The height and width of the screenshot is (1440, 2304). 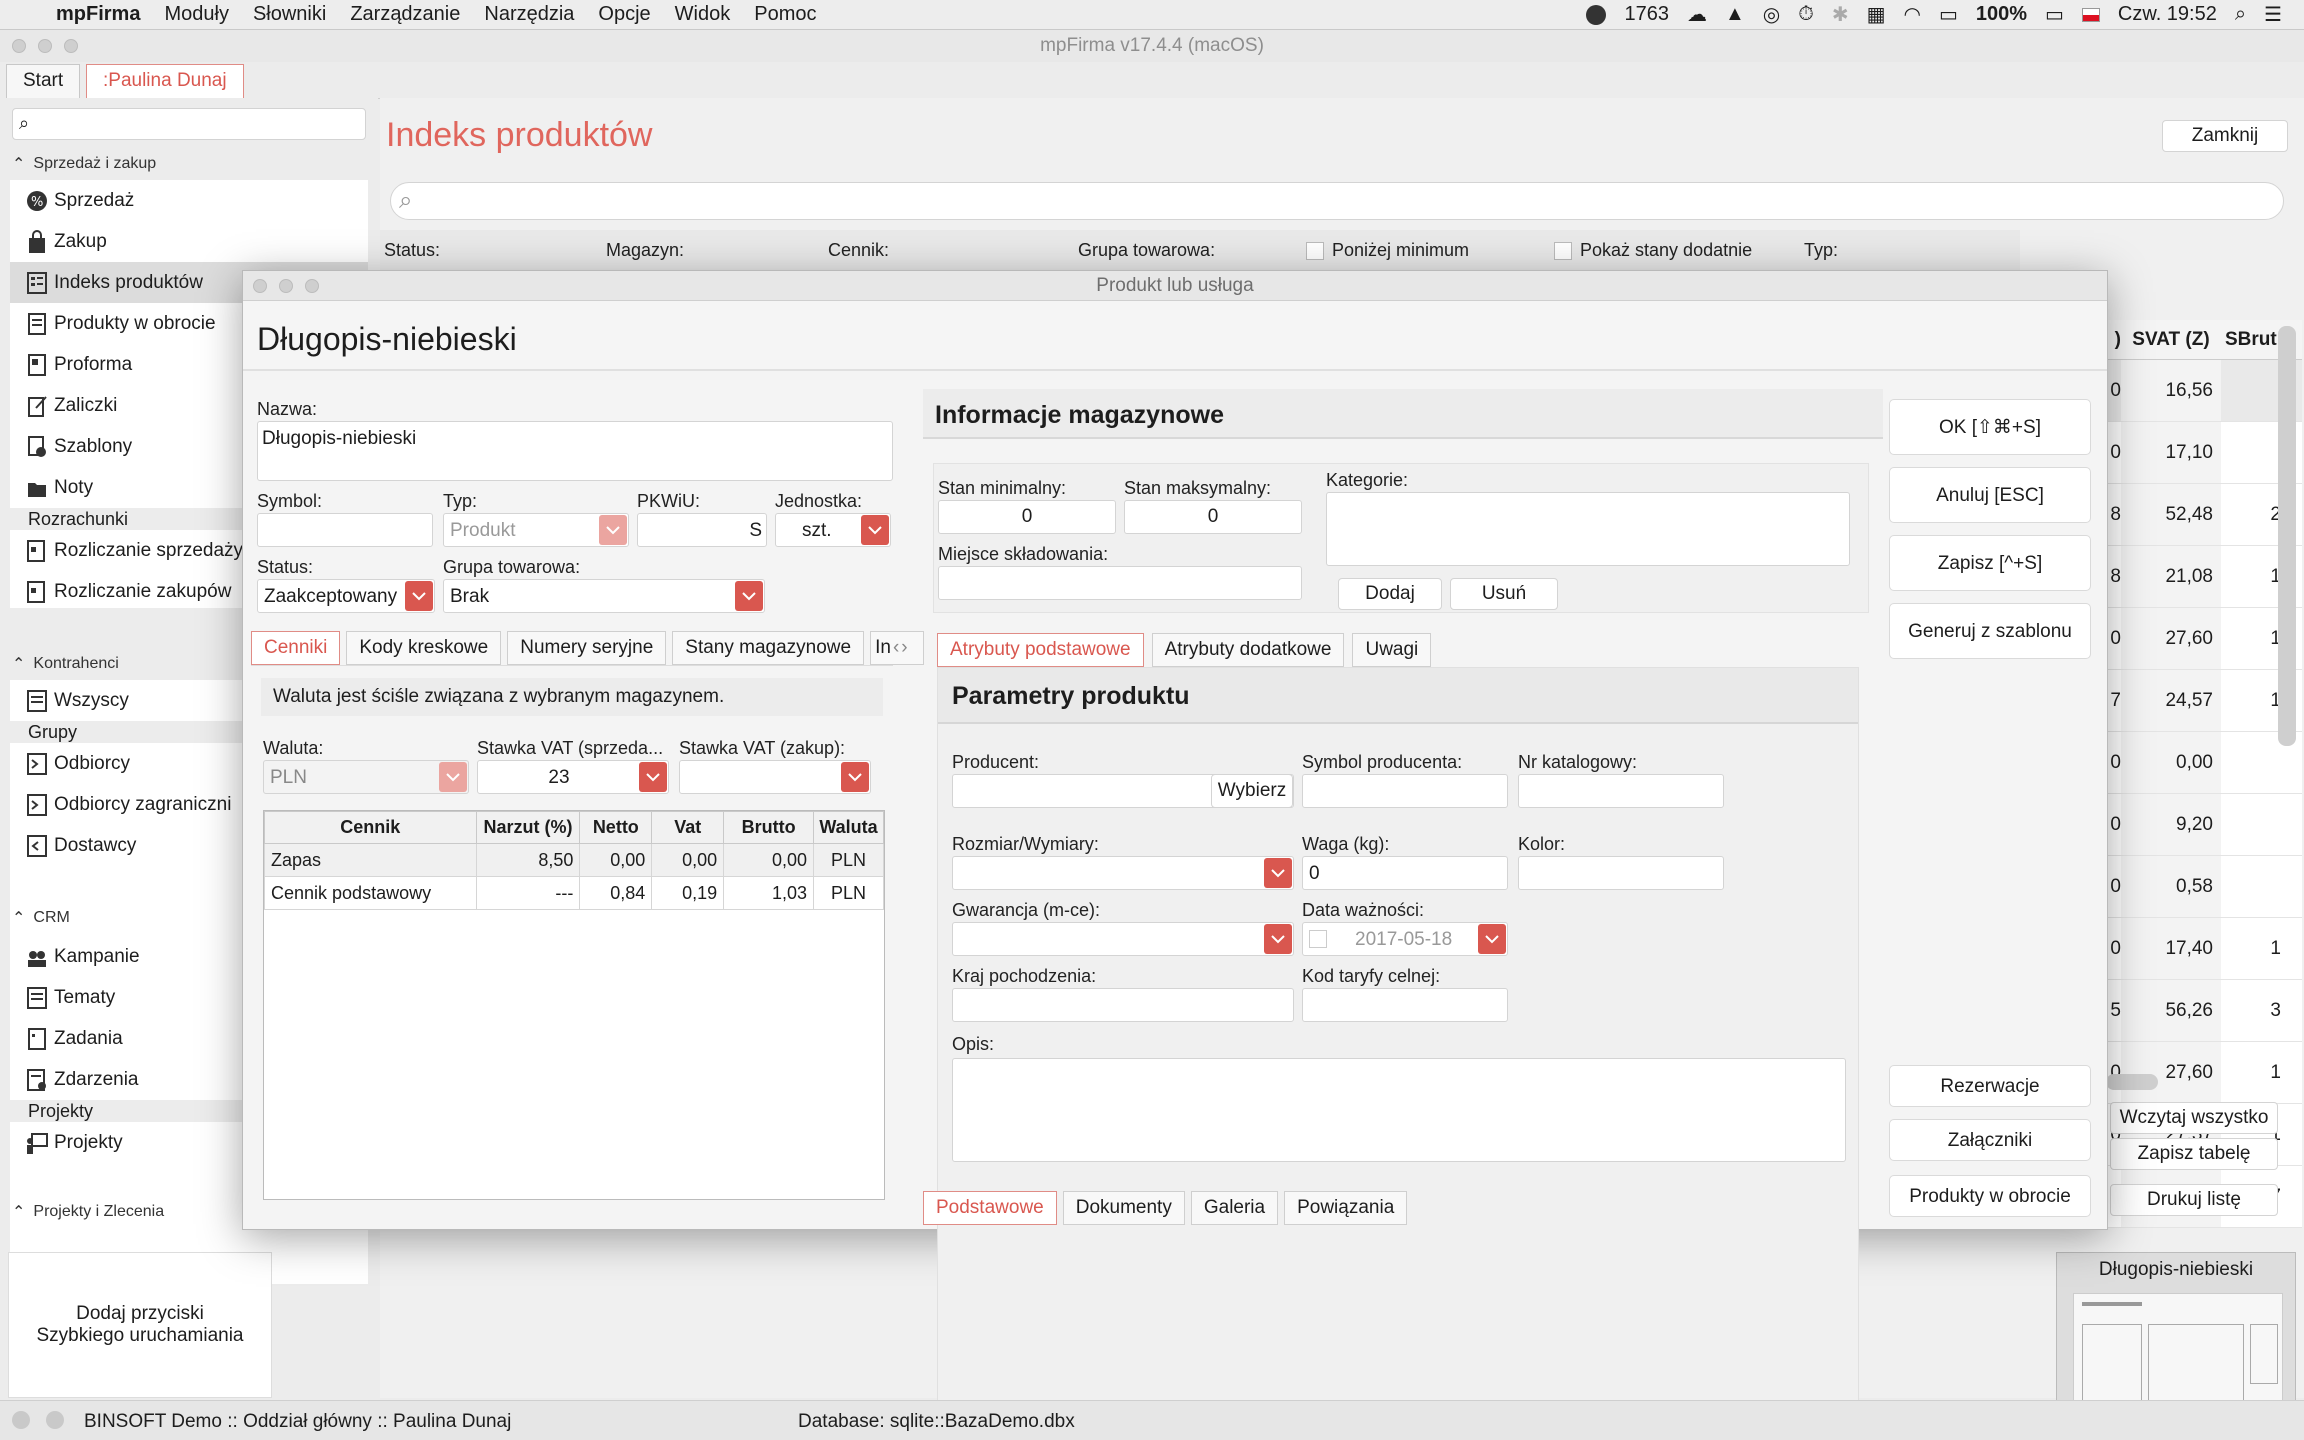 I want to click on reservations-button: Rezerwacje, so click(x=1990, y=1086).